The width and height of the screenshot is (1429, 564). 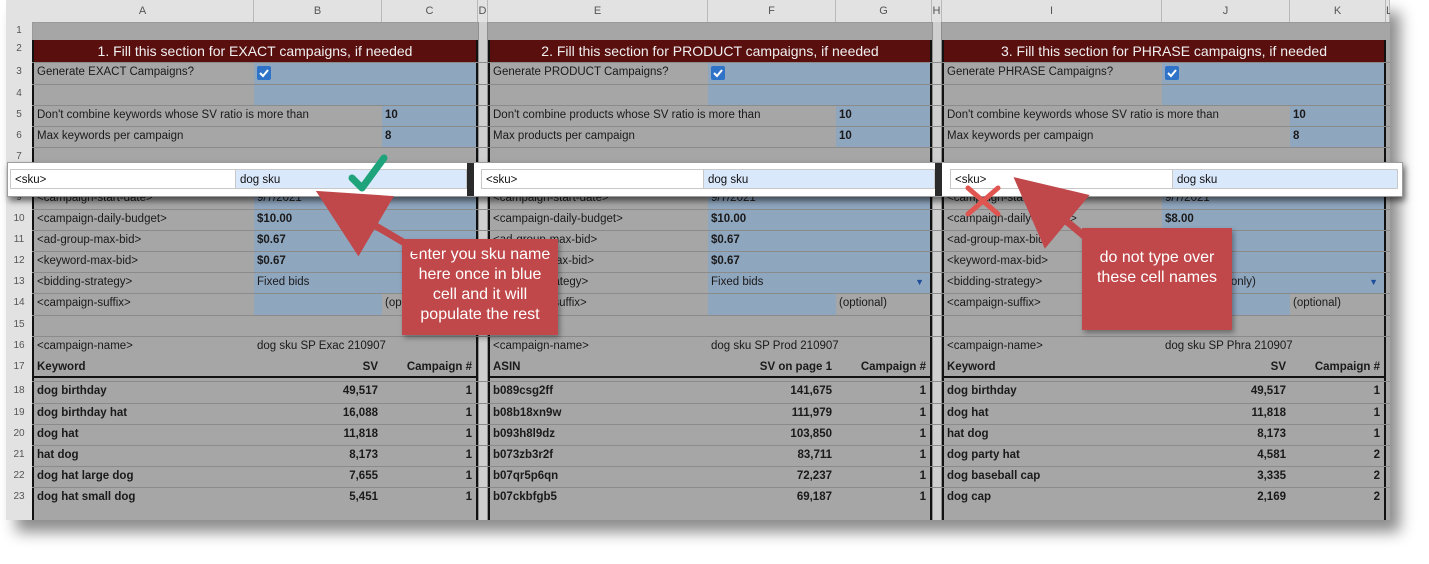 What do you see at coordinates (706, 205) in the screenshot?
I see `annotation-overlay` at bounding box center [706, 205].